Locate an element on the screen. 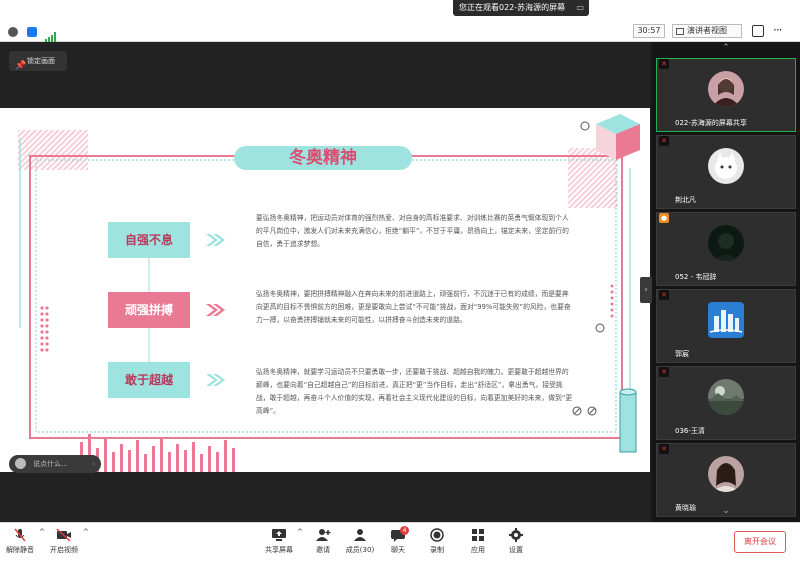 This screenshot has width=800, height=564. view-mode-label: 演讲者视图 is located at coordinates (707, 30).